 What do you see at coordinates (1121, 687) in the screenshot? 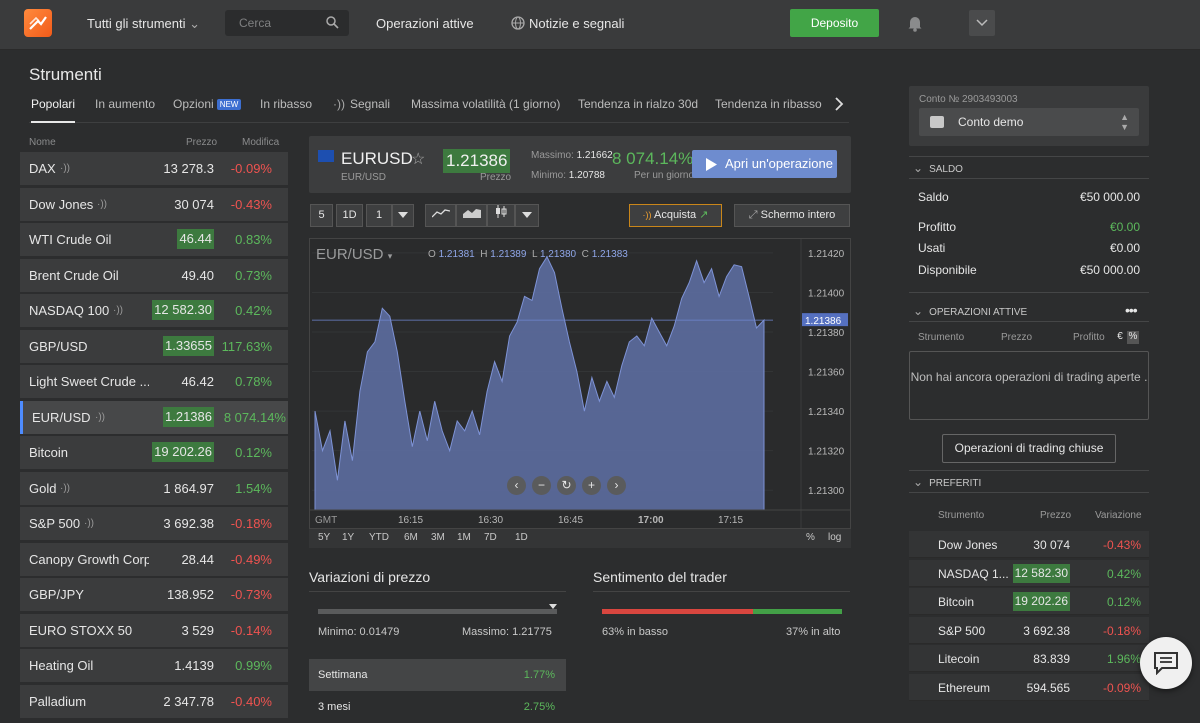
I see `favorite-change: -0.09%` at bounding box center [1121, 687].